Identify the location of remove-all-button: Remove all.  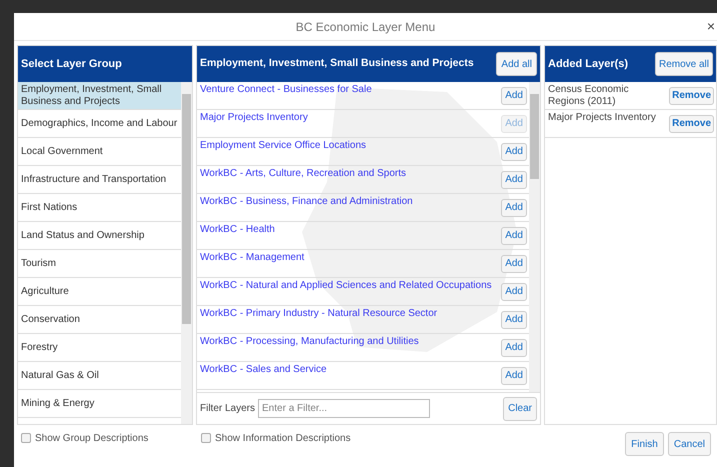
(683, 64).